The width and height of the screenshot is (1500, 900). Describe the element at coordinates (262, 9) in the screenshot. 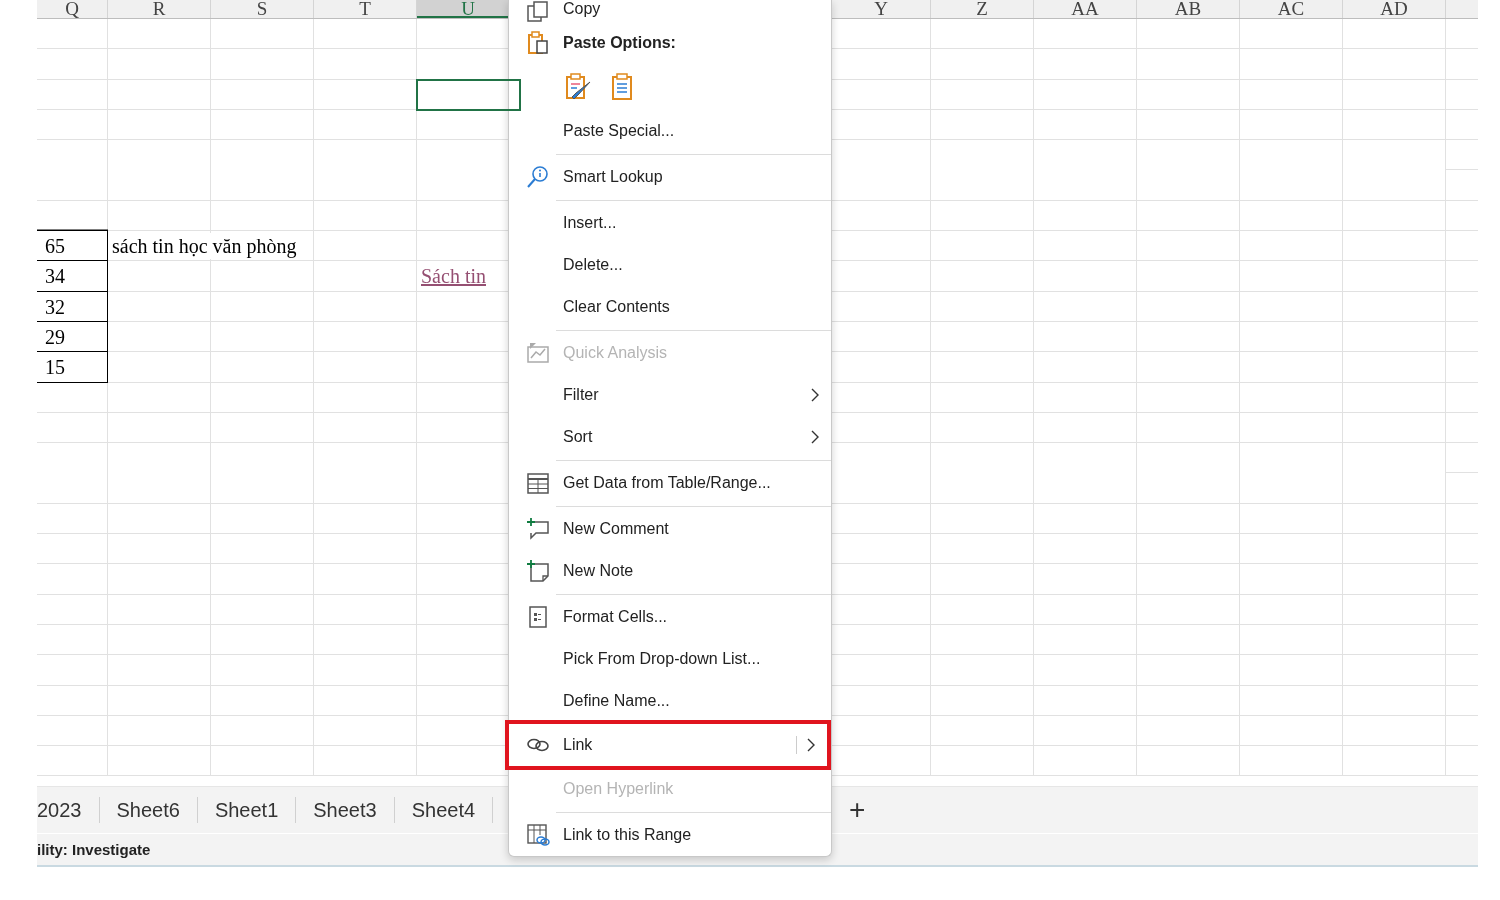

I see `column-header: S` at that location.